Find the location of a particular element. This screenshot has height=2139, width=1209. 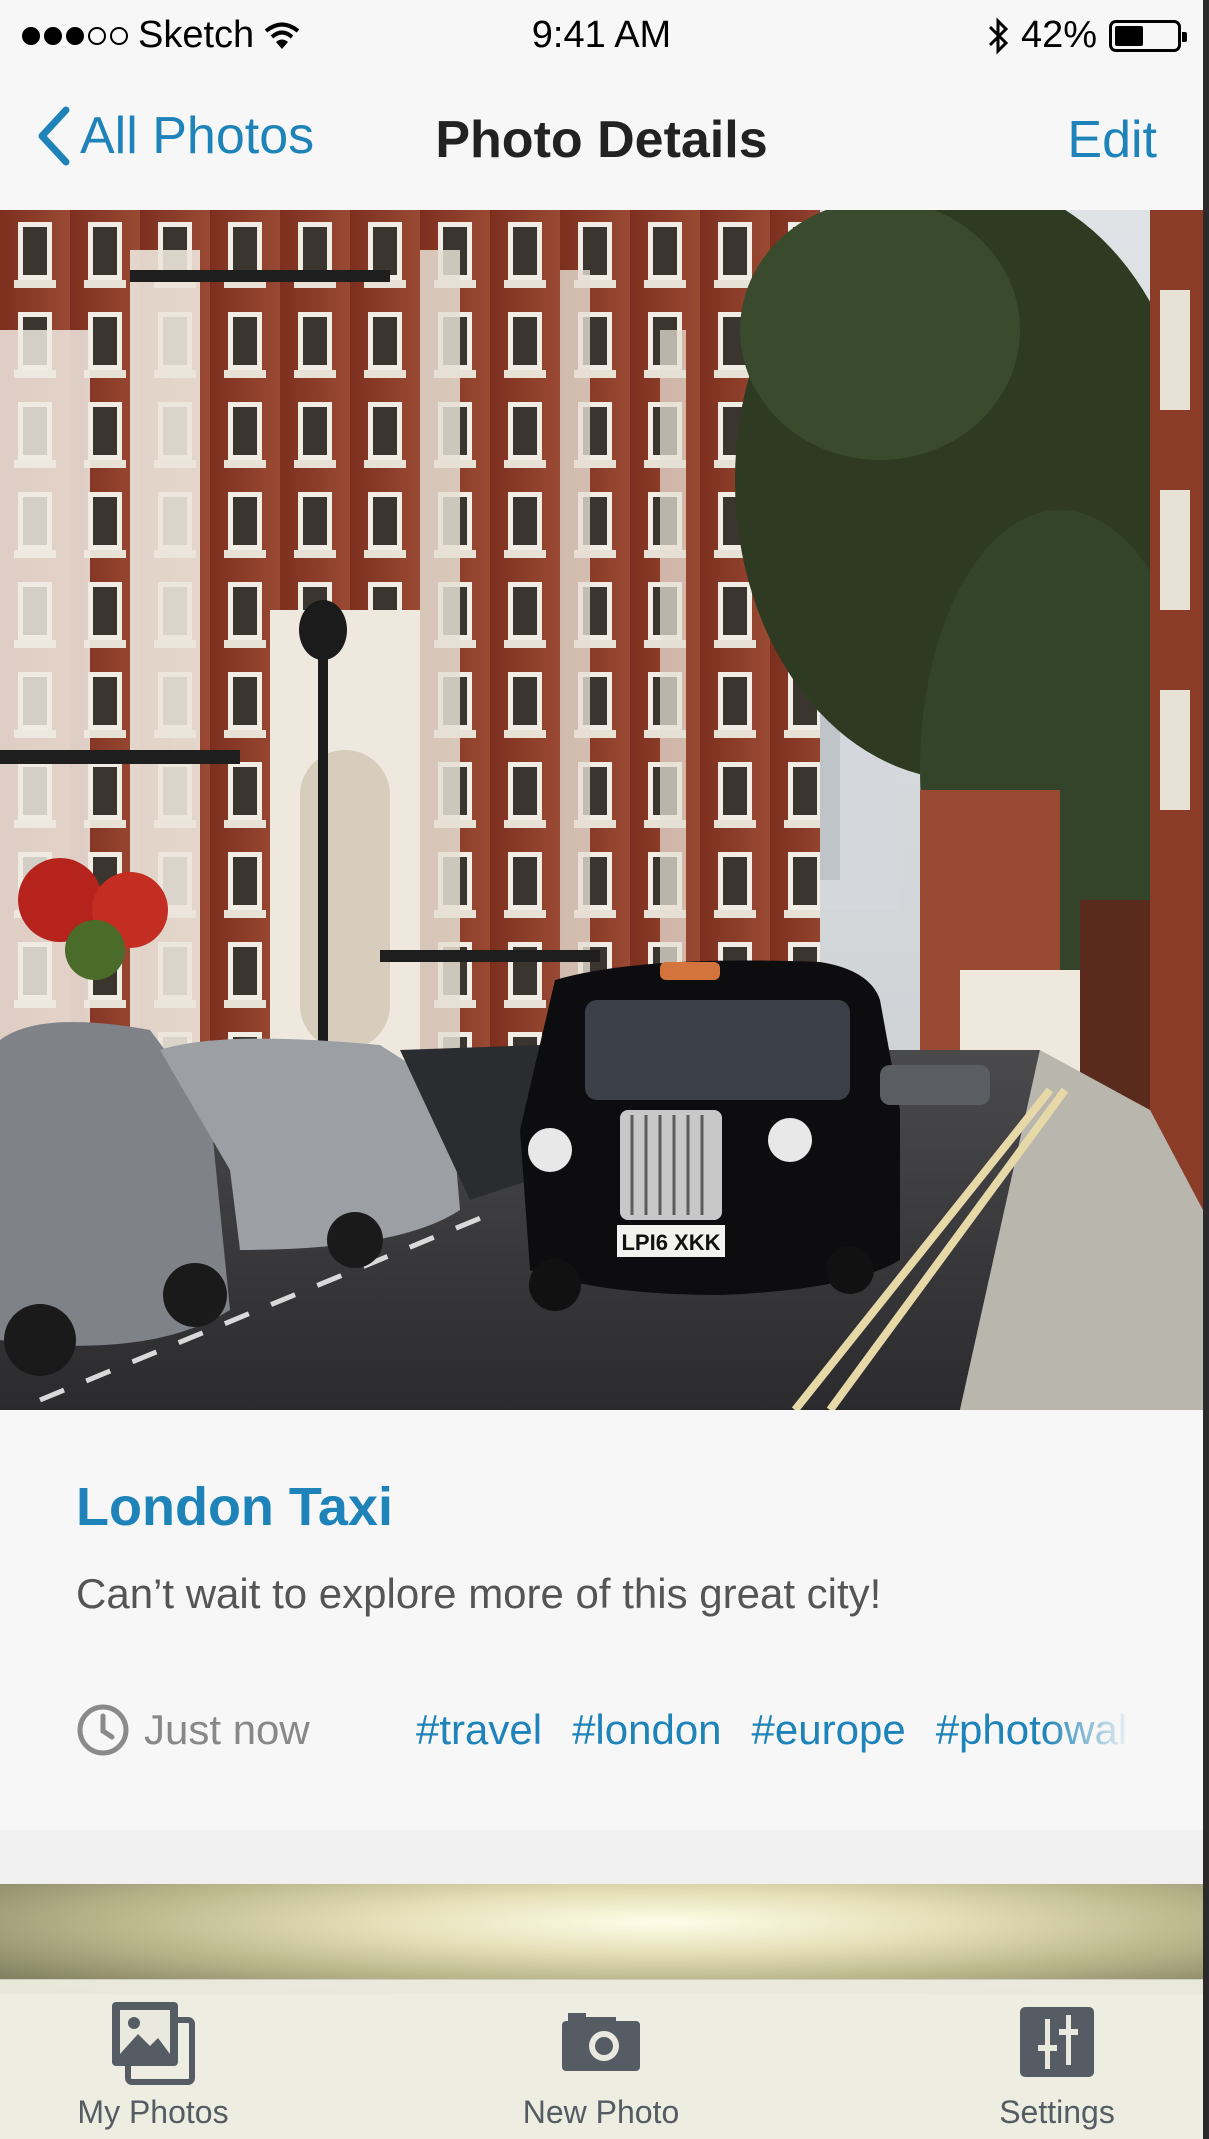

photos-icon is located at coordinates (153, 2043).